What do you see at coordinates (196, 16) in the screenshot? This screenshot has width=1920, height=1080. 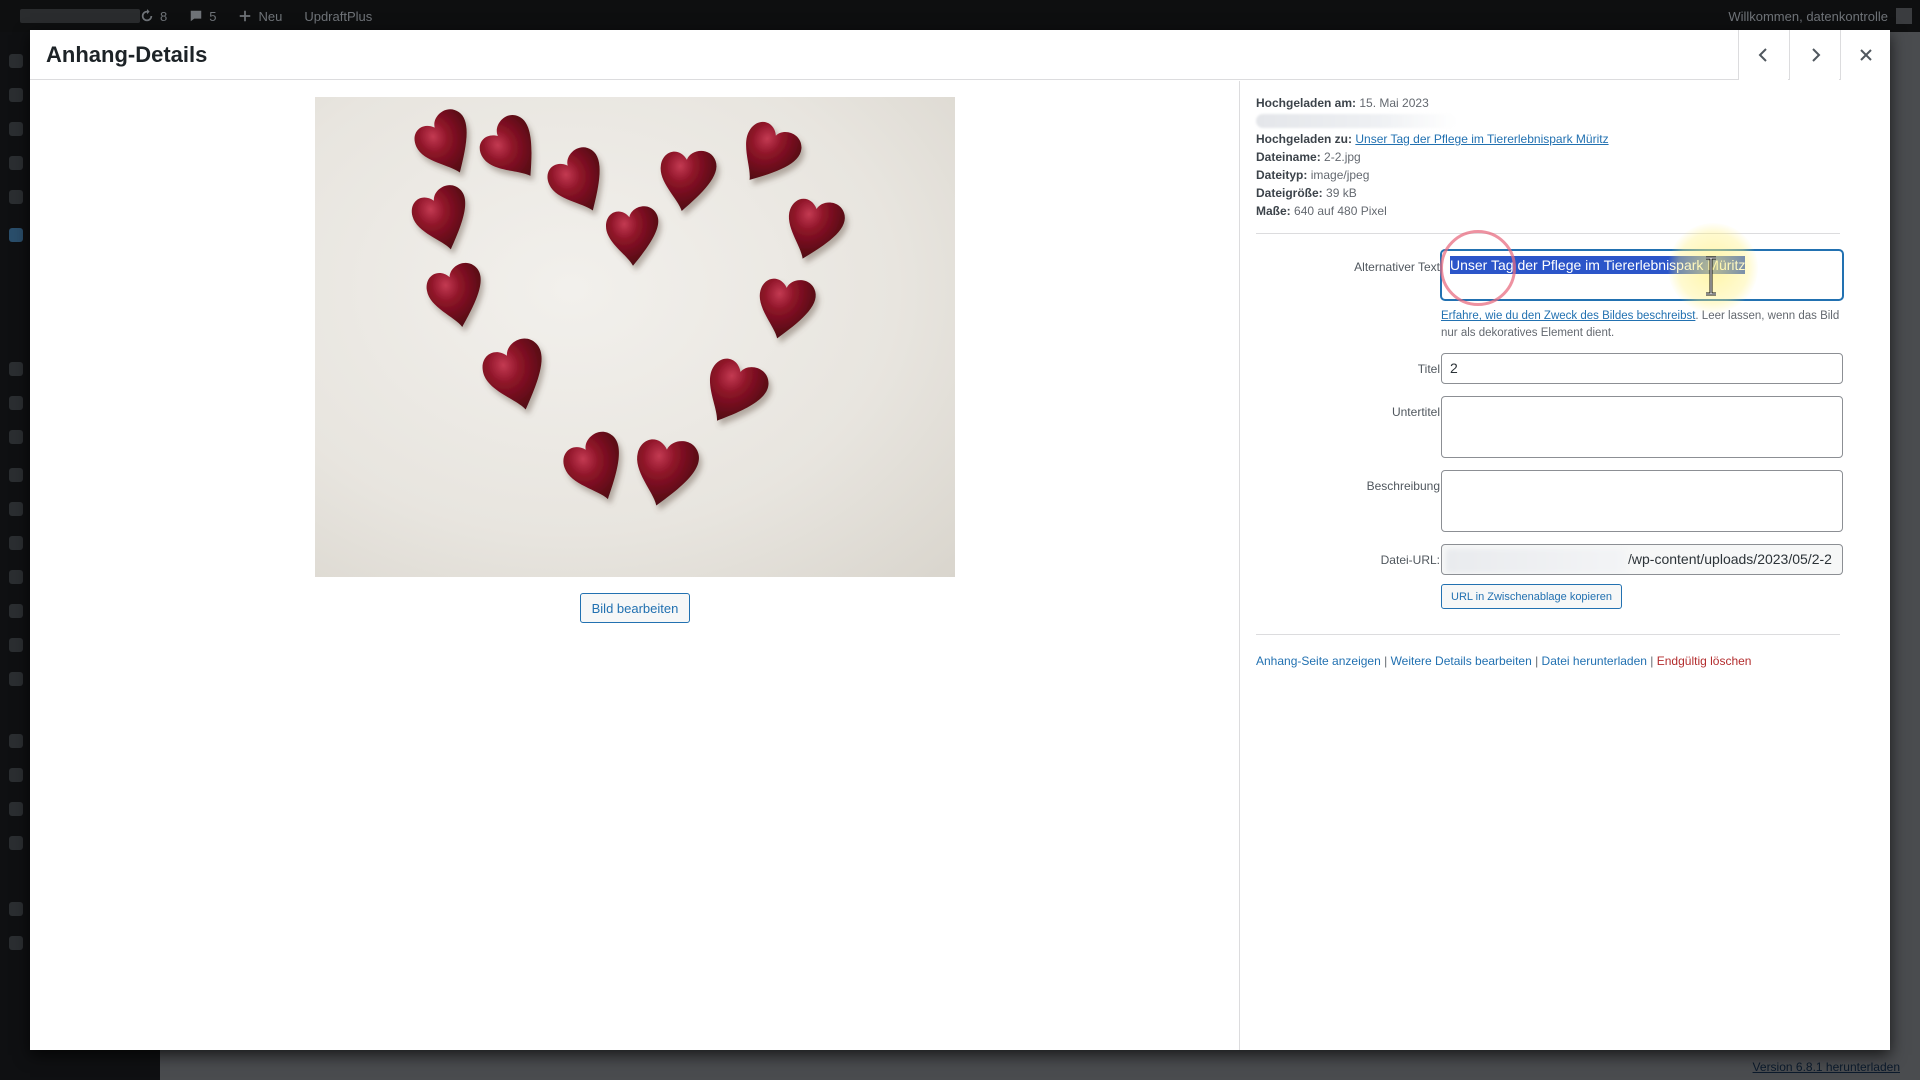 I see `comment-icon` at bounding box center [196, 16].